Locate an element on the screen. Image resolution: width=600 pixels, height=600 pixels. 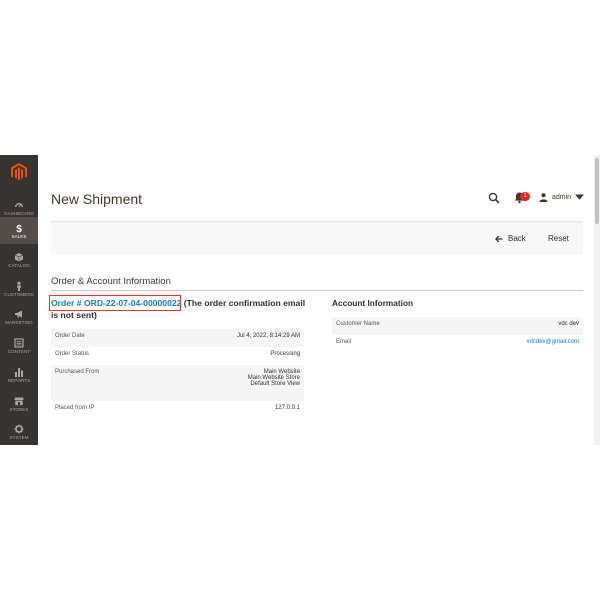
table-row: Customer Name vdc dev is located at coordinates (457, 326).